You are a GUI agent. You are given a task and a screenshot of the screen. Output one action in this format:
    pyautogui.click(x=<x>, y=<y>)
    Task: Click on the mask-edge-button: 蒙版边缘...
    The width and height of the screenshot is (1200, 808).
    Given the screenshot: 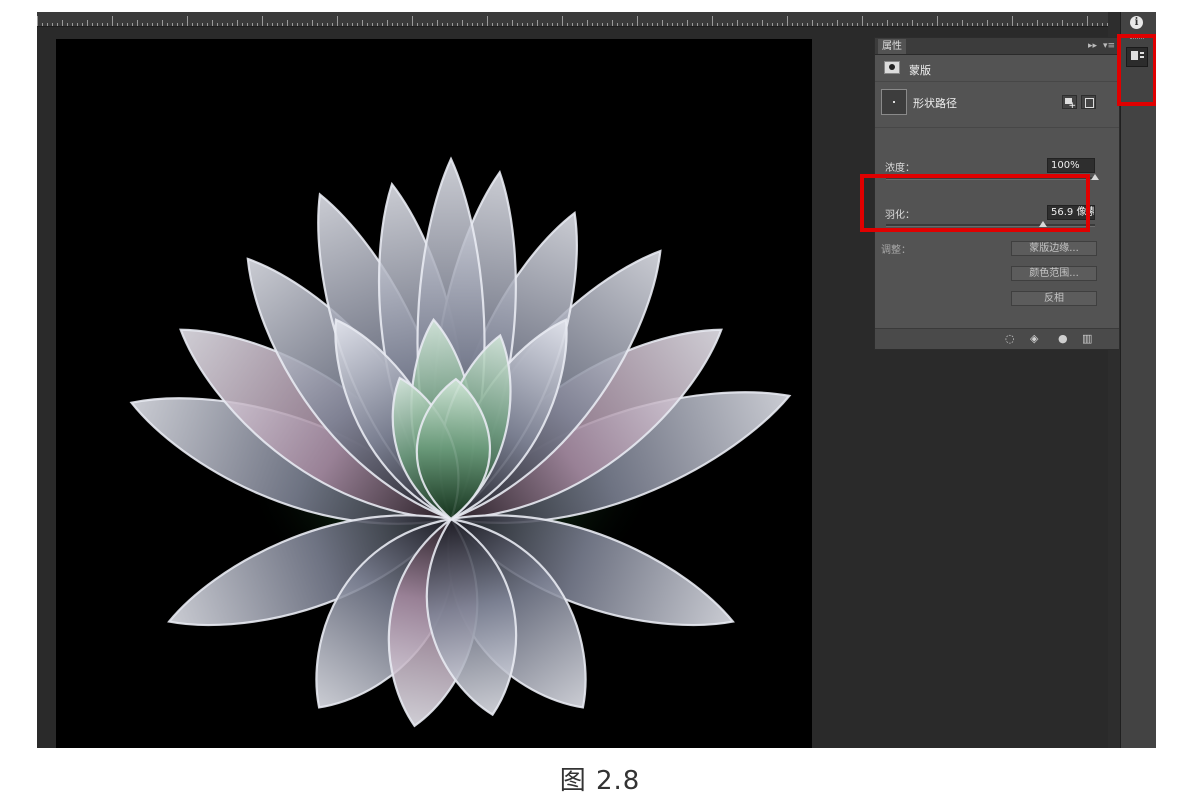 What is the action you would take?
    pyautogui.click(x=1054, y=248)
    